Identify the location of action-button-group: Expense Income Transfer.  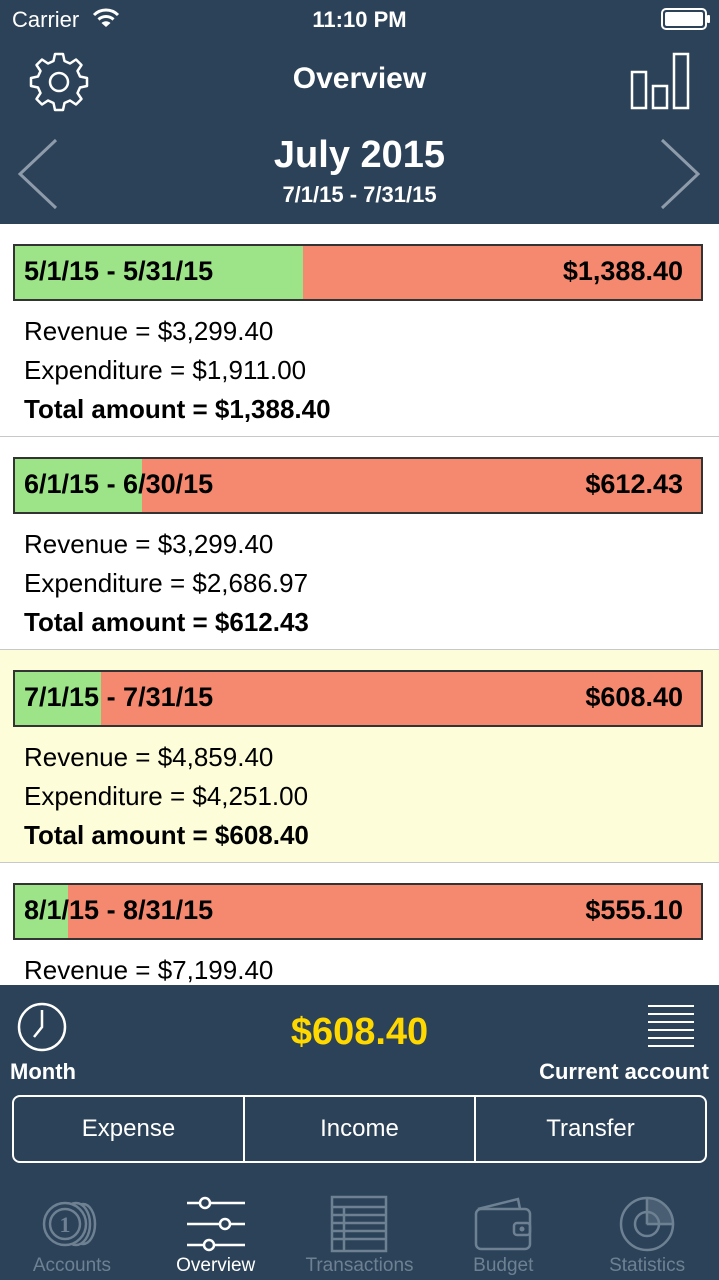
(359, 1129).